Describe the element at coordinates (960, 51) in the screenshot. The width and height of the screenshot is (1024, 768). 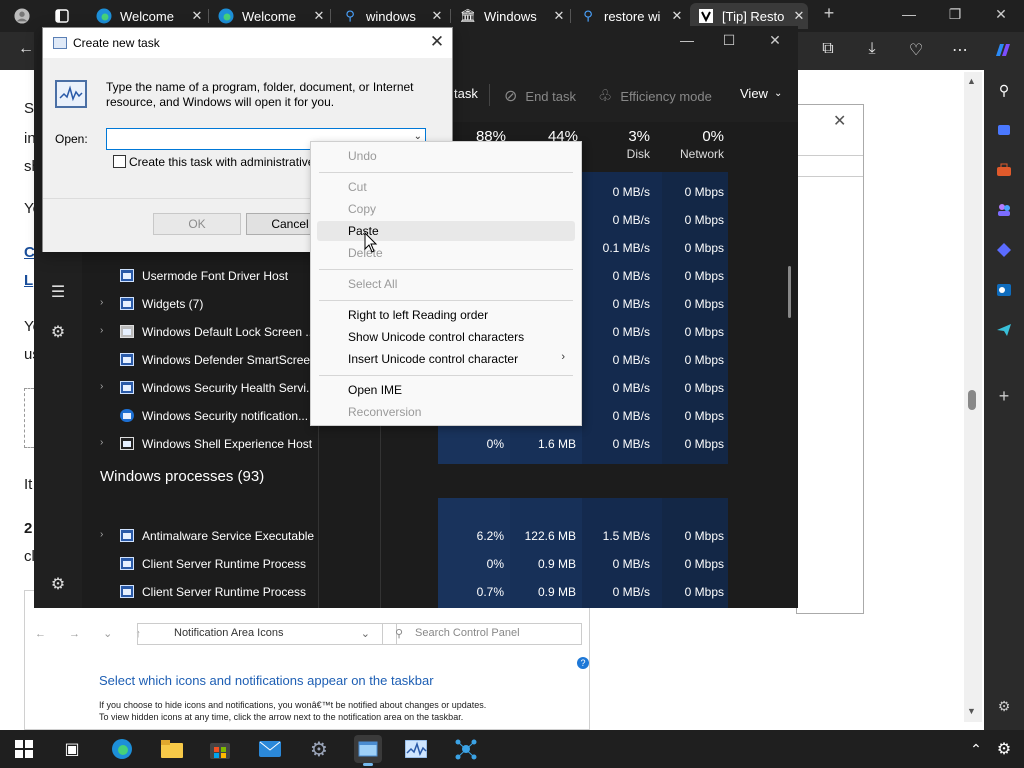
I see `settings-more-button: ⋯` at that location.